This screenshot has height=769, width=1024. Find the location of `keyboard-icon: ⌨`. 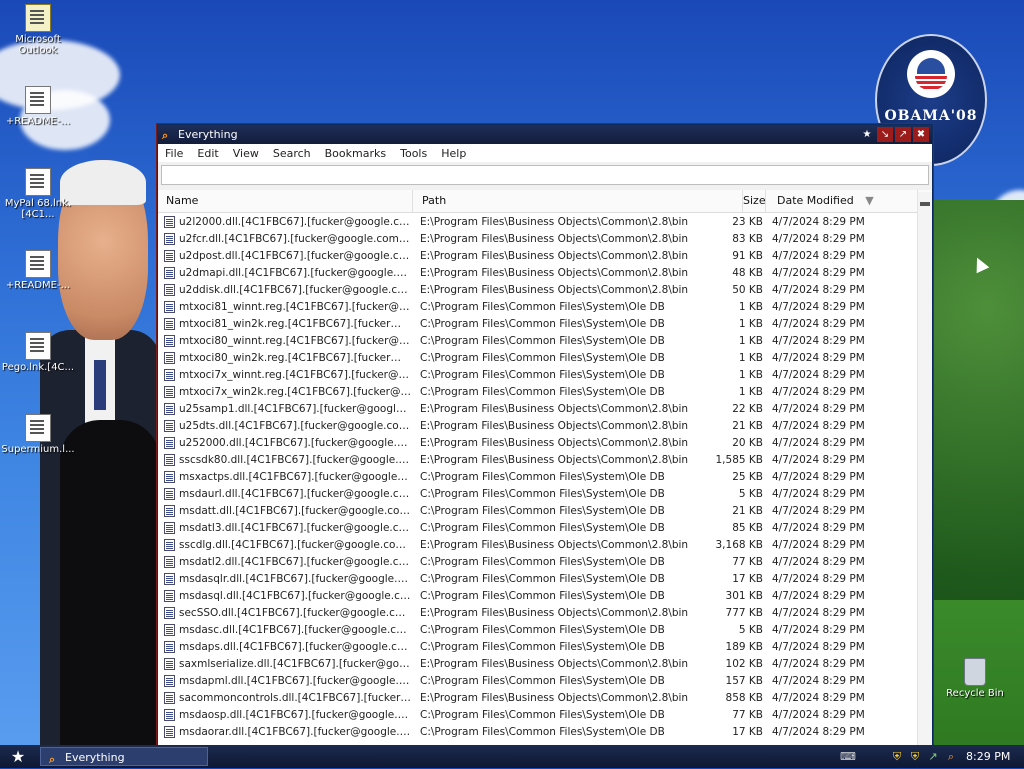

keyboard-icon: ⌨ is located at coordinates (848, 757).